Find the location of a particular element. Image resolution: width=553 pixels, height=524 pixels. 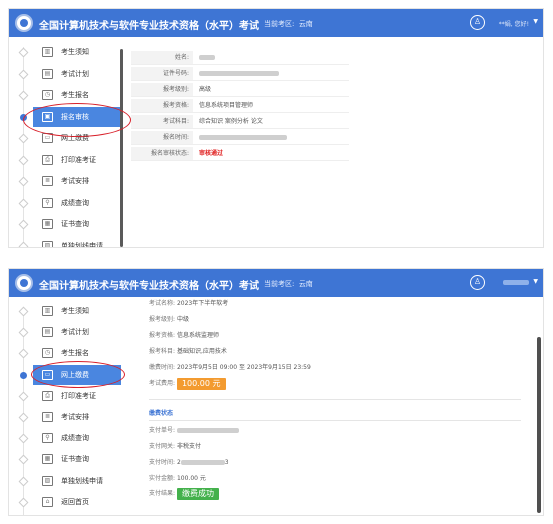

fee-row: 考试费用: 100.00 元 is located at coordinates (187, 384).